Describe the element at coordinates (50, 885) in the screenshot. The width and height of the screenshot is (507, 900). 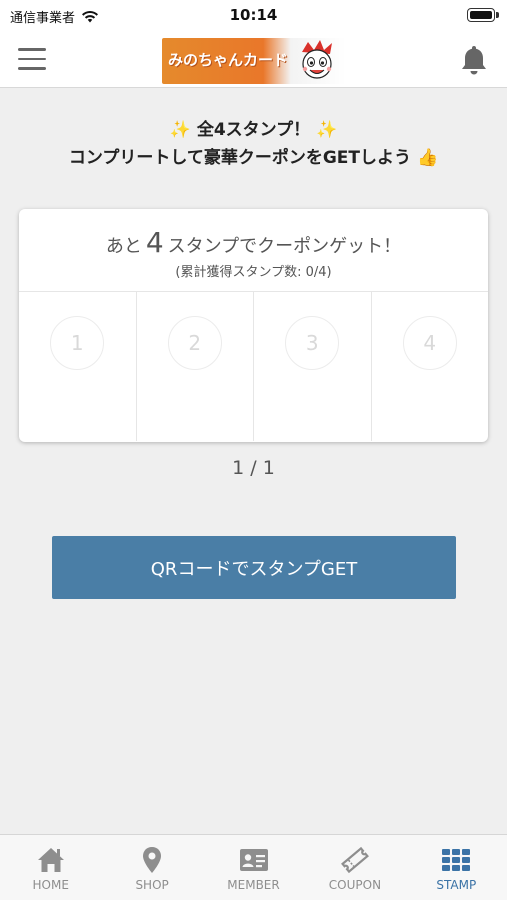
I see `tab-label: HOME` at that location.